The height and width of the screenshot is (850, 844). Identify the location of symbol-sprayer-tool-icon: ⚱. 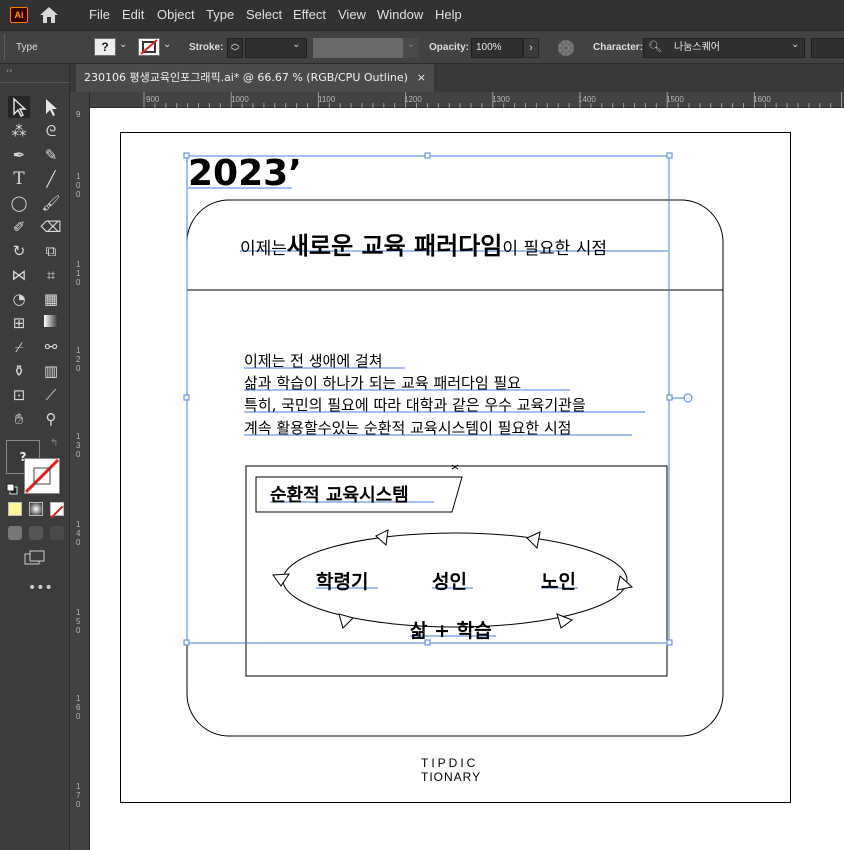
(19, 371).